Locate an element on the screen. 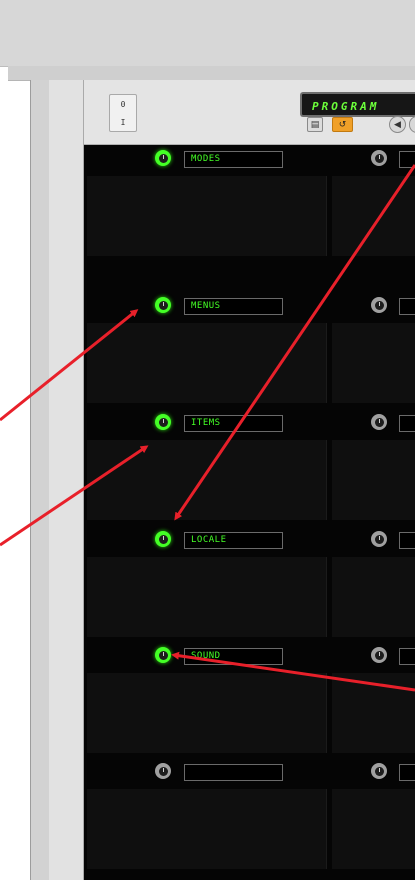  slot-row-2: MENUS is located at coordinates (249, 348).